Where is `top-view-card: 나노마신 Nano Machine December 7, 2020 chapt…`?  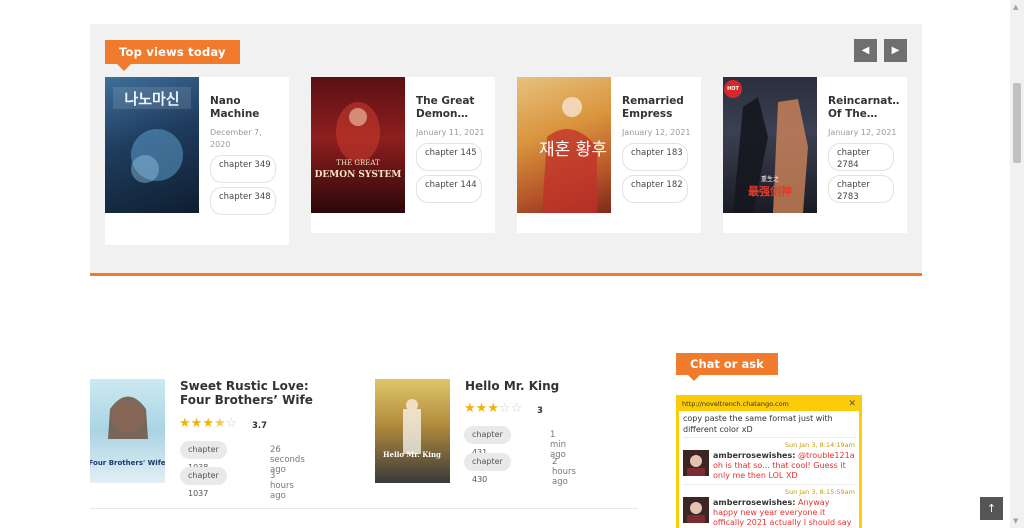
top-view-card: 나노마신 Nano Machine December 7, 2020 chapt… is located at coordinates (197, 161).